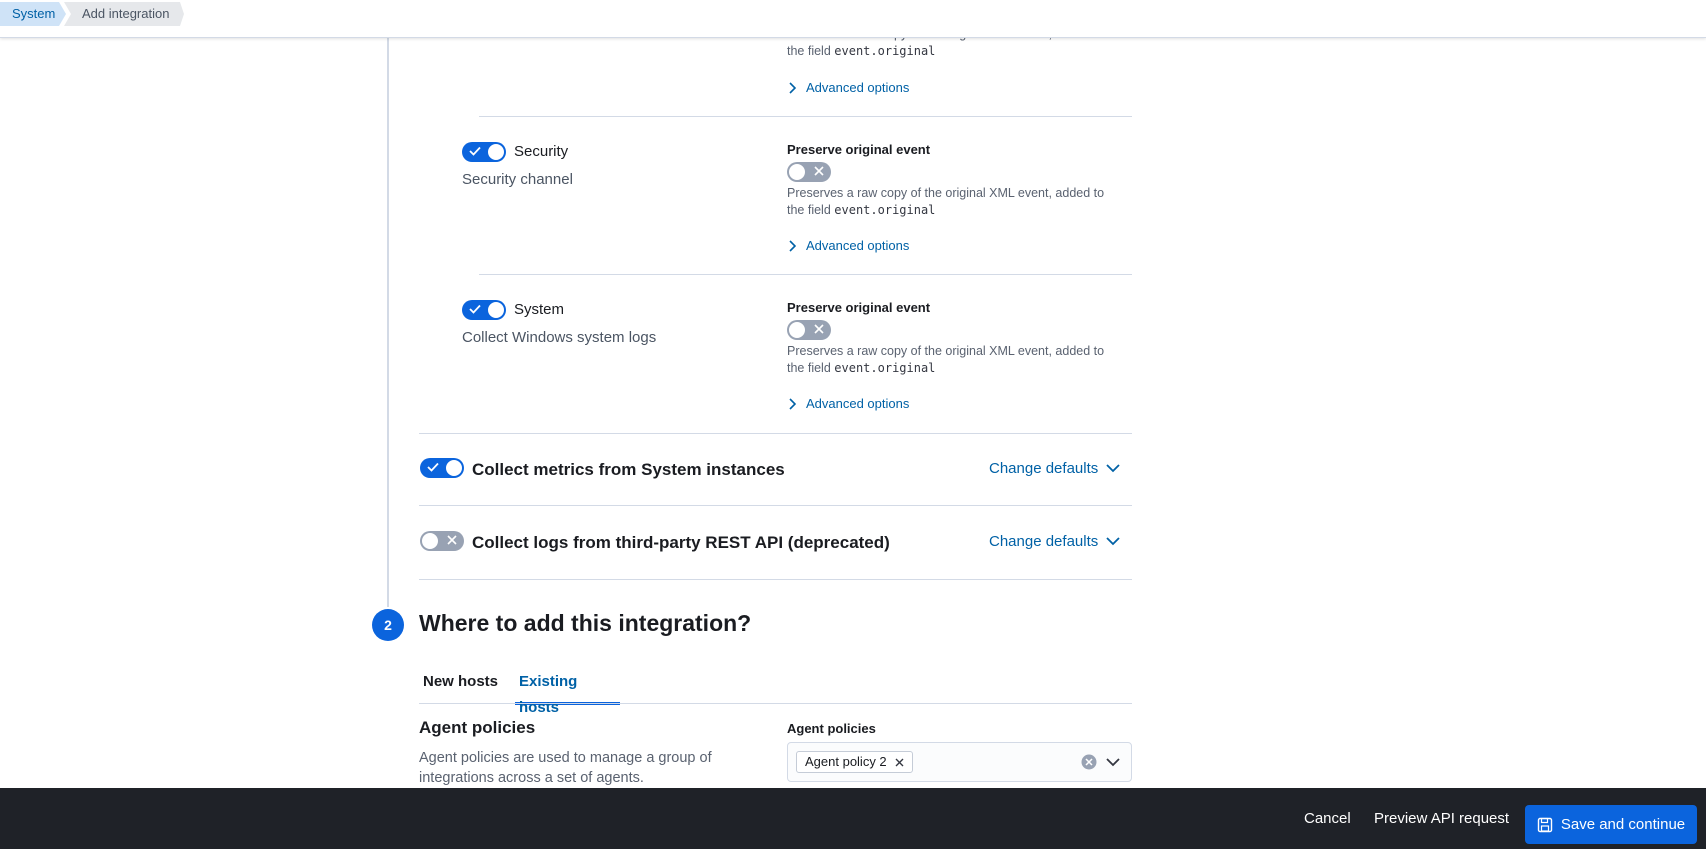  I want to click on top-bar: System Add integration, so click(853, 19).